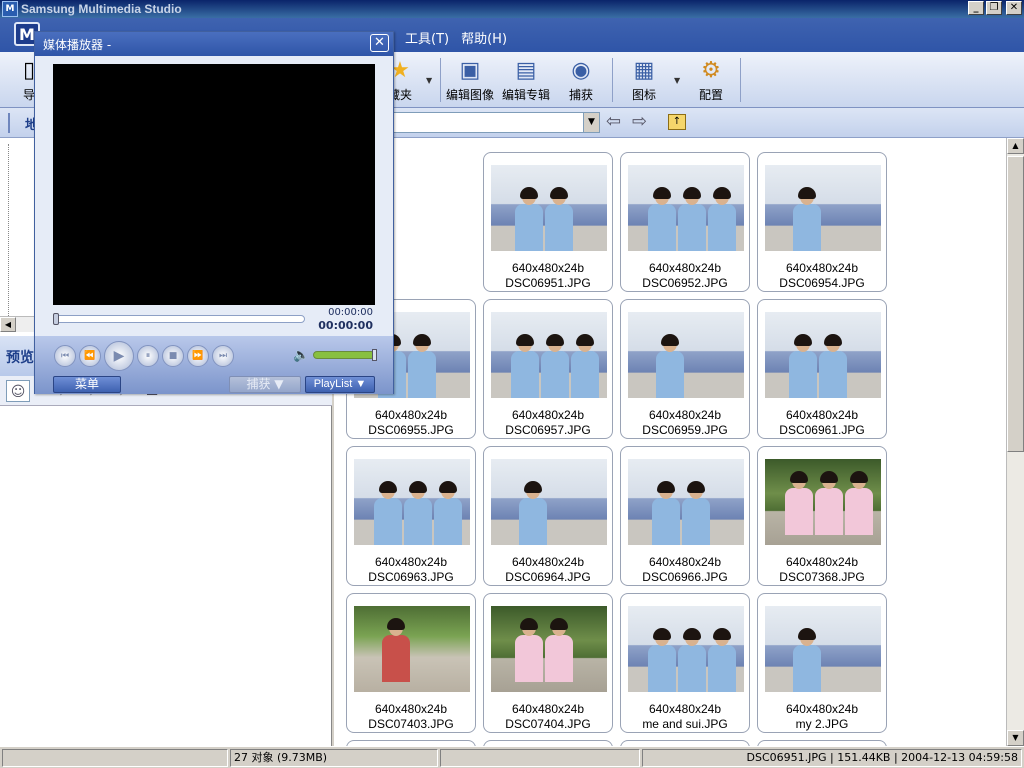  What do you see at coordinates (685, 283) in the screenshot?
I see `thumbnail-filename: DSC06952.JPG` at bounding box center [685, 283].